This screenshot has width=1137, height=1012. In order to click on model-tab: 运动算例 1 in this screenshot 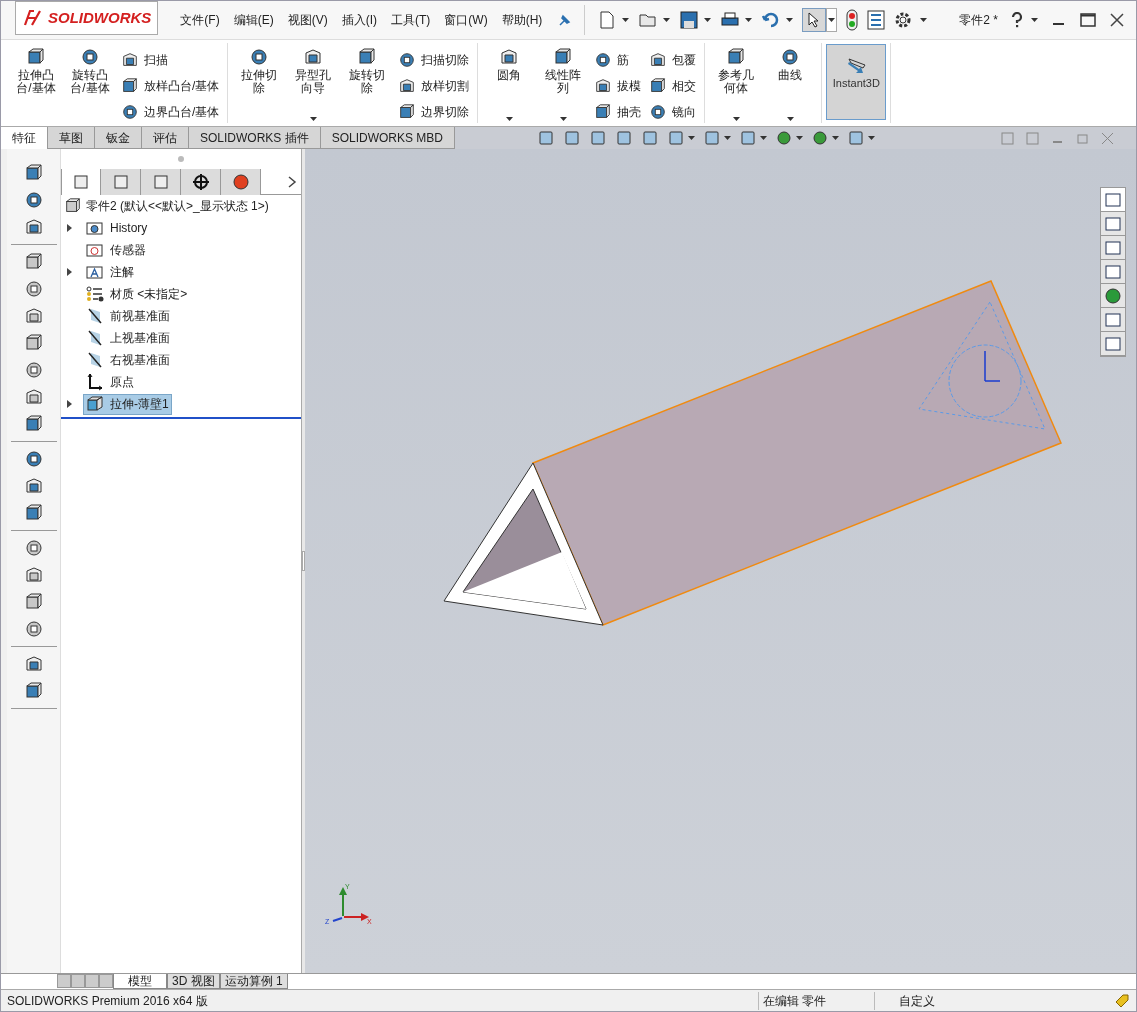, I will do `click(253, 981)`.